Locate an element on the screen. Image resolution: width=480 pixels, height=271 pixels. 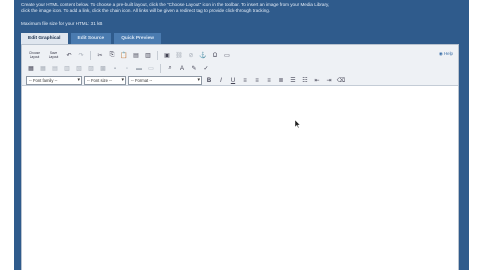
source-icon: ▦ is located at coordinates (31, 68).